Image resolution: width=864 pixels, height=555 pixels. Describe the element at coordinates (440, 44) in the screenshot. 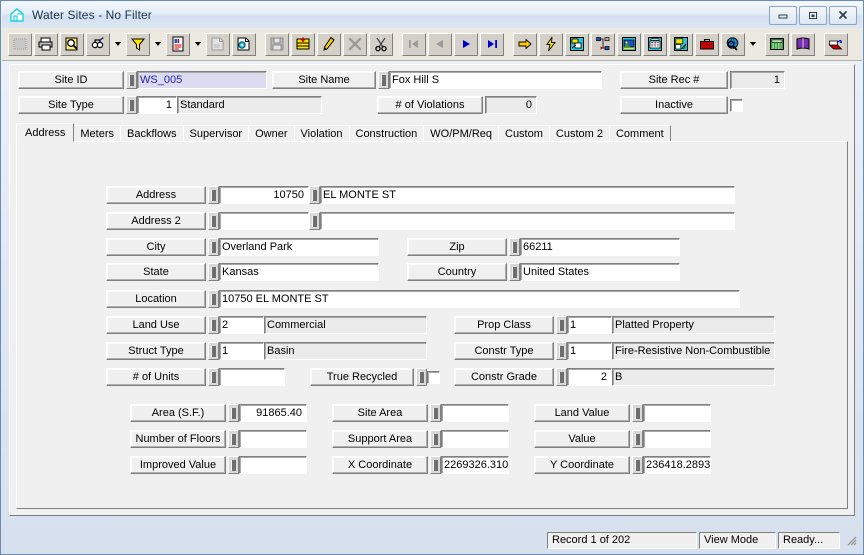

I see `previous-record-icon` at that location.